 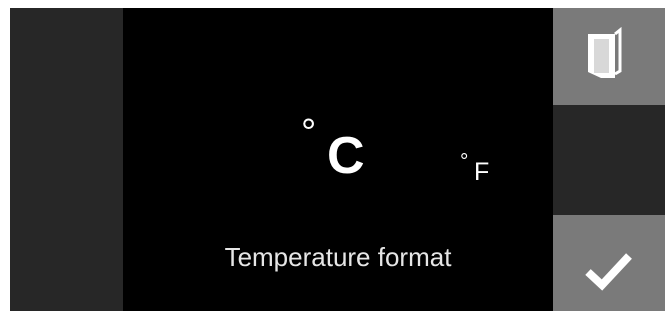 I want to click on confirm-button, so click(x=609, y=263).